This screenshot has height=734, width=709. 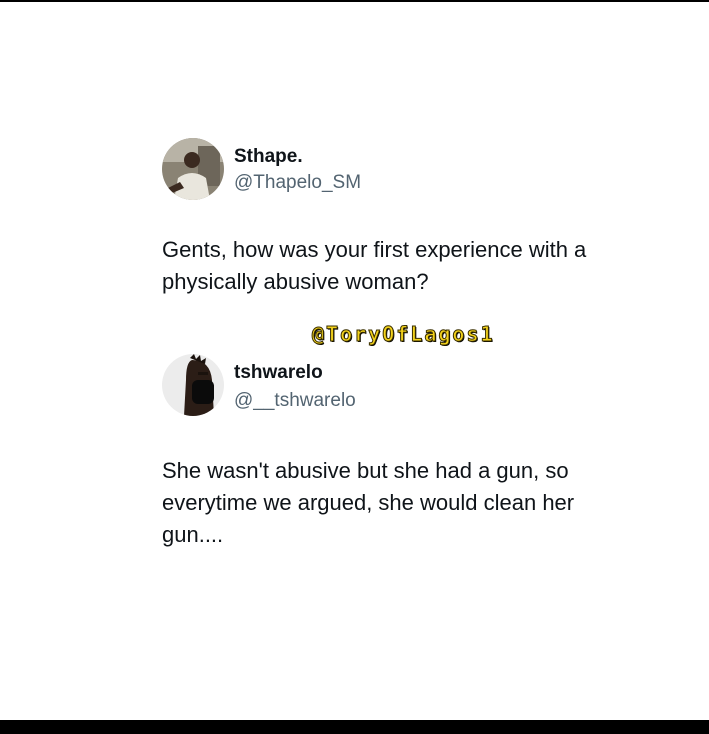 I want to click on avatar-sthape, so click(x=193, y=169).